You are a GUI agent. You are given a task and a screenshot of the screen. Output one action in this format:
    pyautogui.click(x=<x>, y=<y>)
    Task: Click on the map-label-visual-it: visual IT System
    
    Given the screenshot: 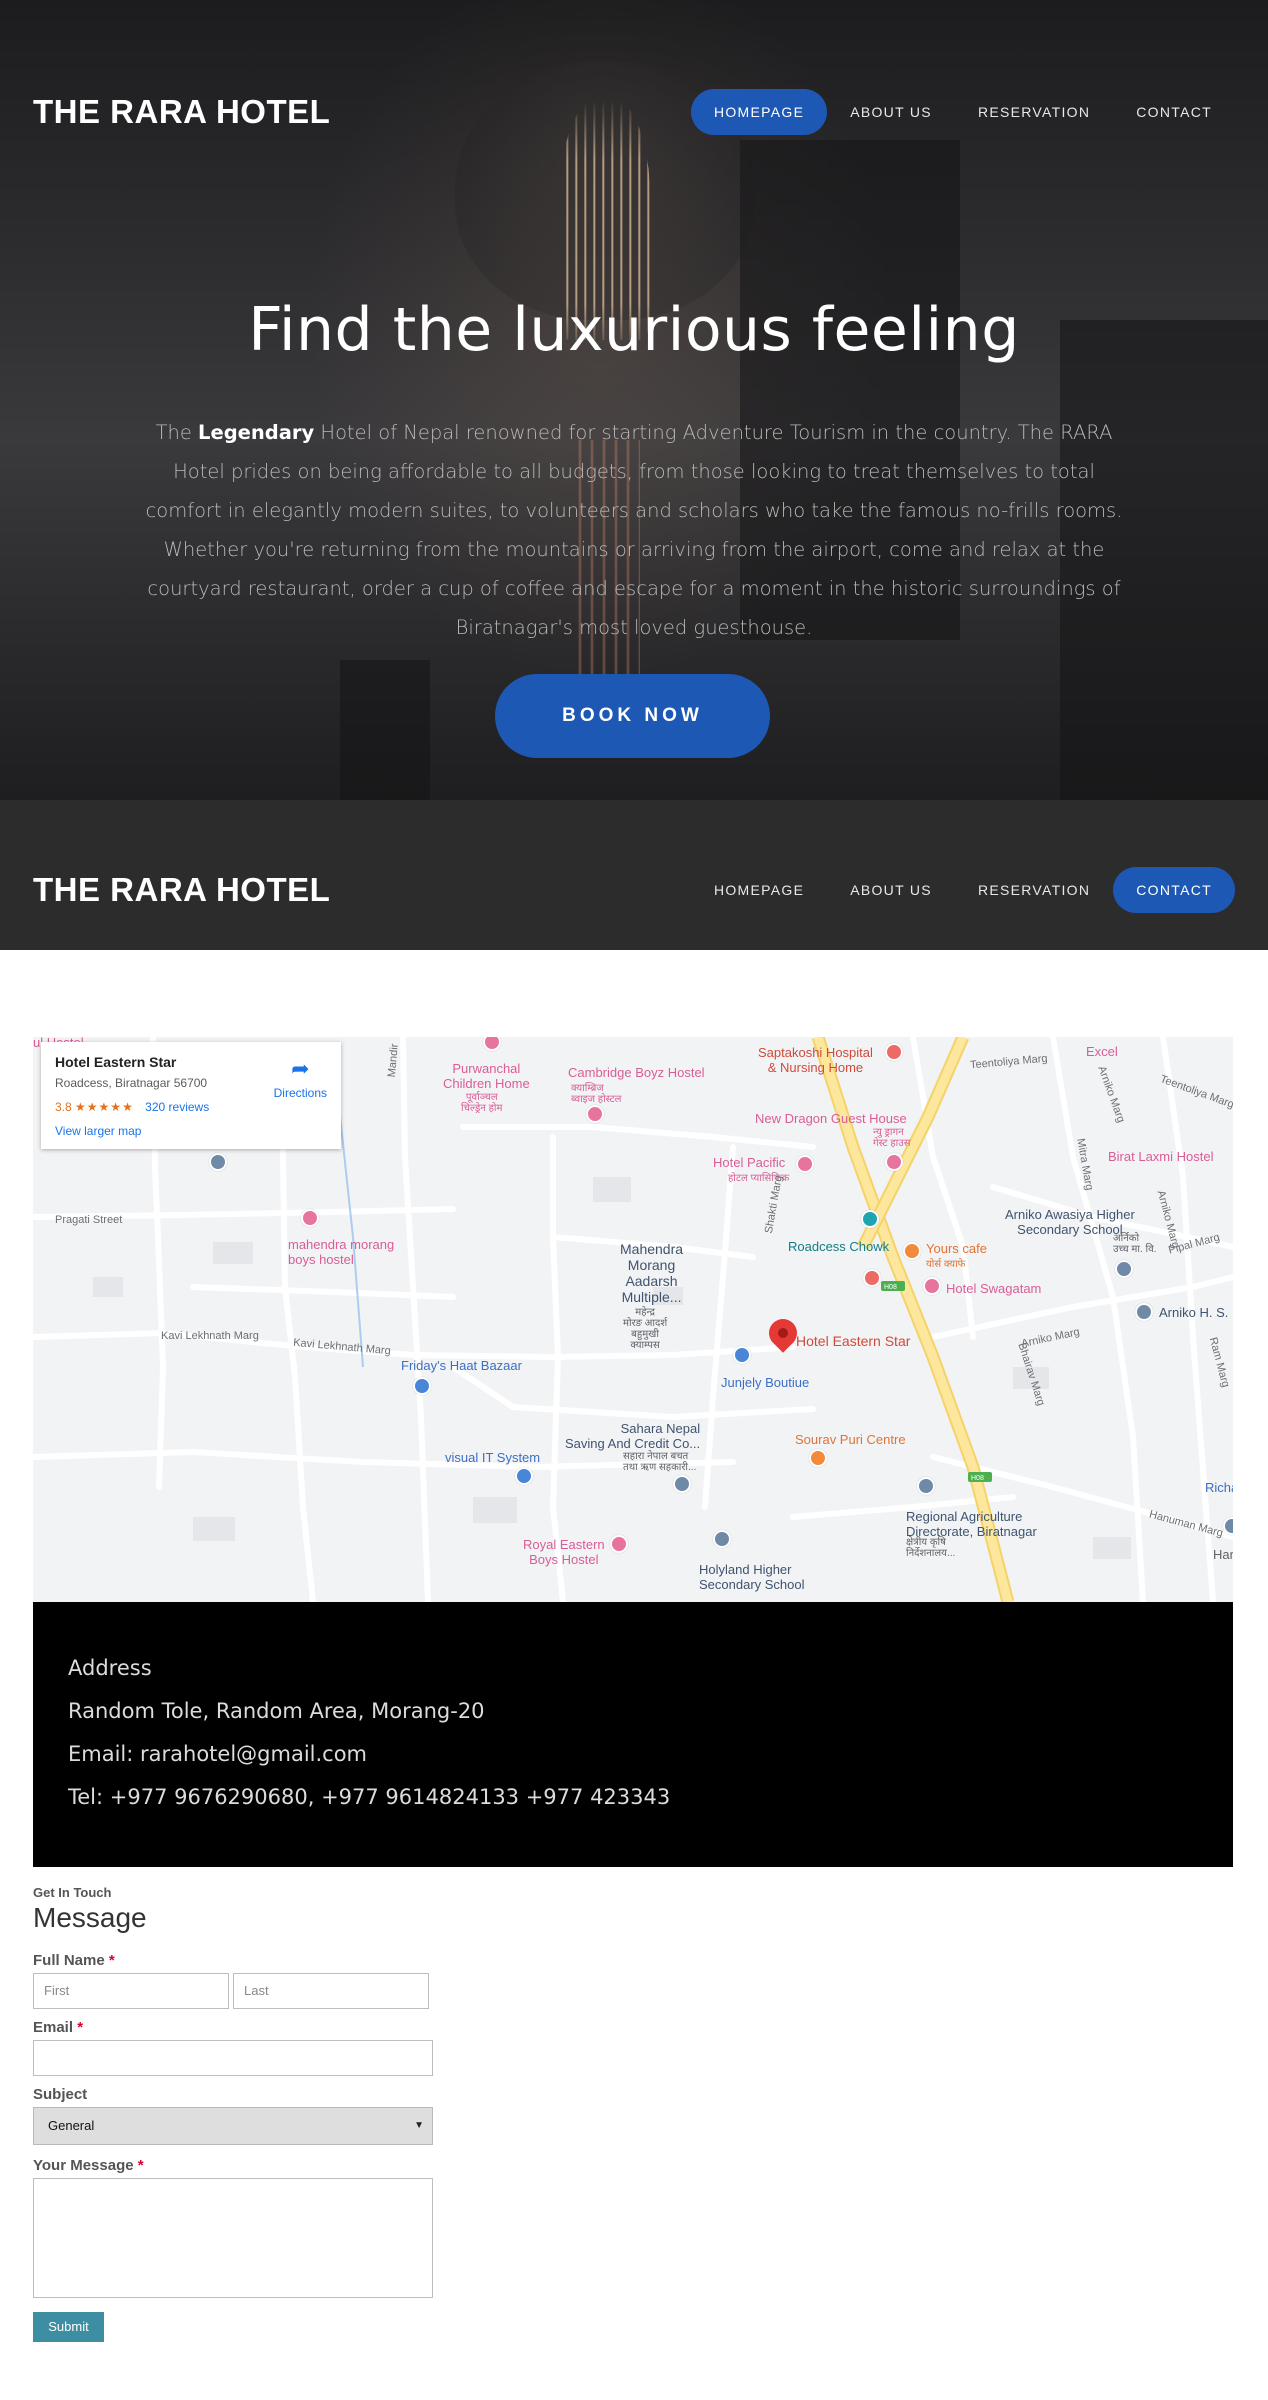 What is the action you would take?
    pyautogui.click(x=492, y=1457)
    